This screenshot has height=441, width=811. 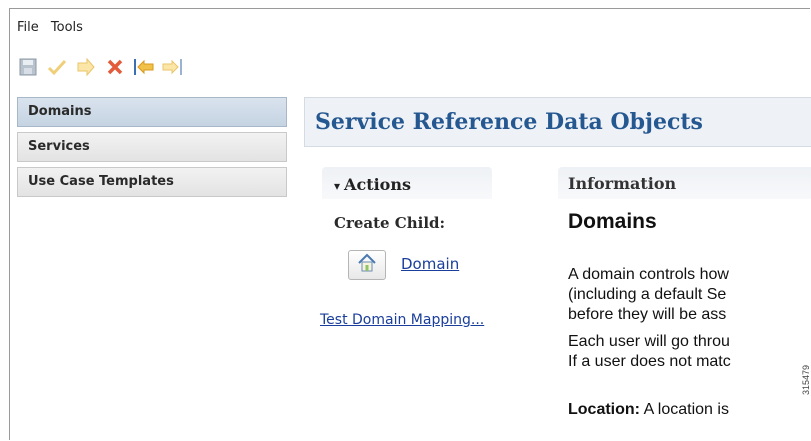 I want to click on sidebar-item-services: Services, so click(x=152, y=147).